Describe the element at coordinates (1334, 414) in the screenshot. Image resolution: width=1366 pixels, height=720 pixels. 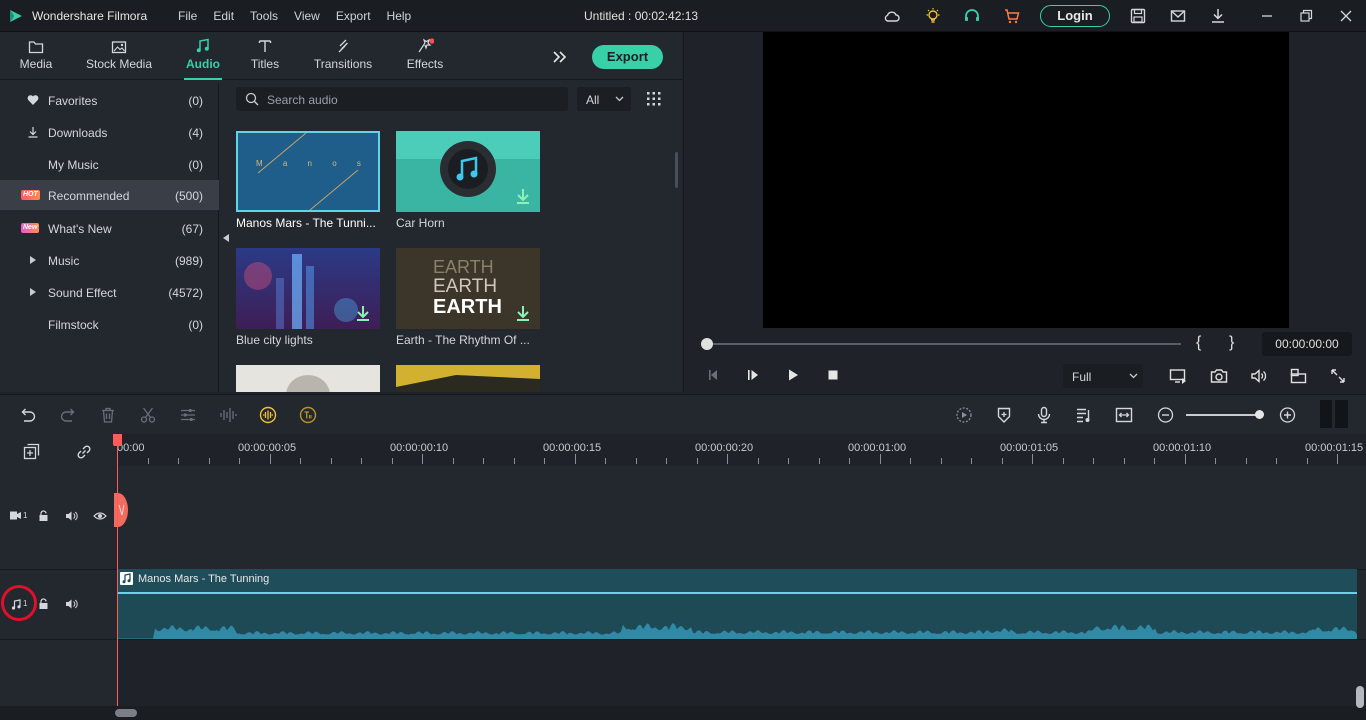
I see `track-layout-icon` at that location.